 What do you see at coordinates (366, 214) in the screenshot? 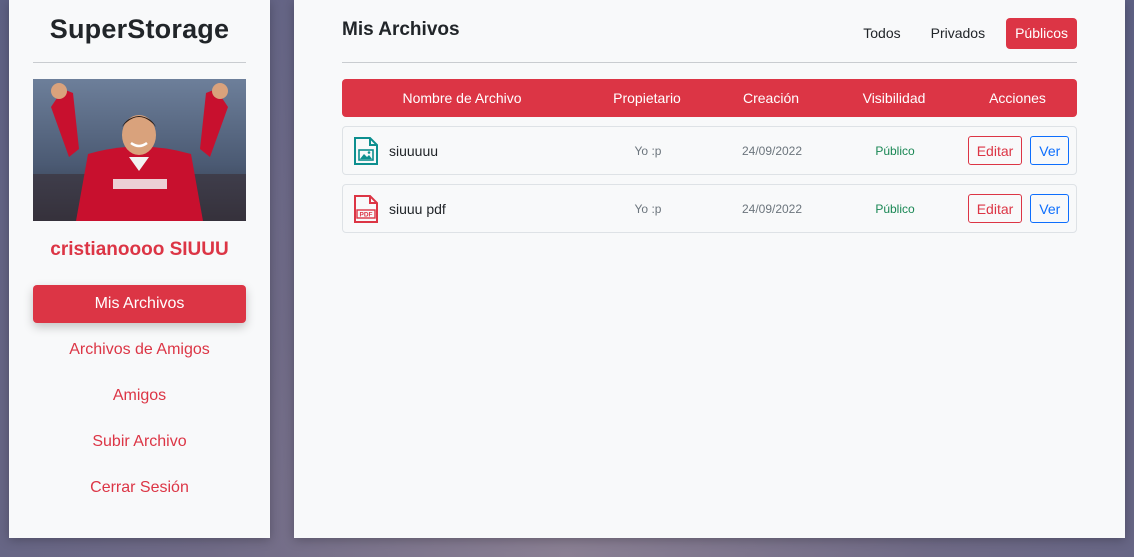
I see `svg-text: PDF` at bounding box center [366, 214].